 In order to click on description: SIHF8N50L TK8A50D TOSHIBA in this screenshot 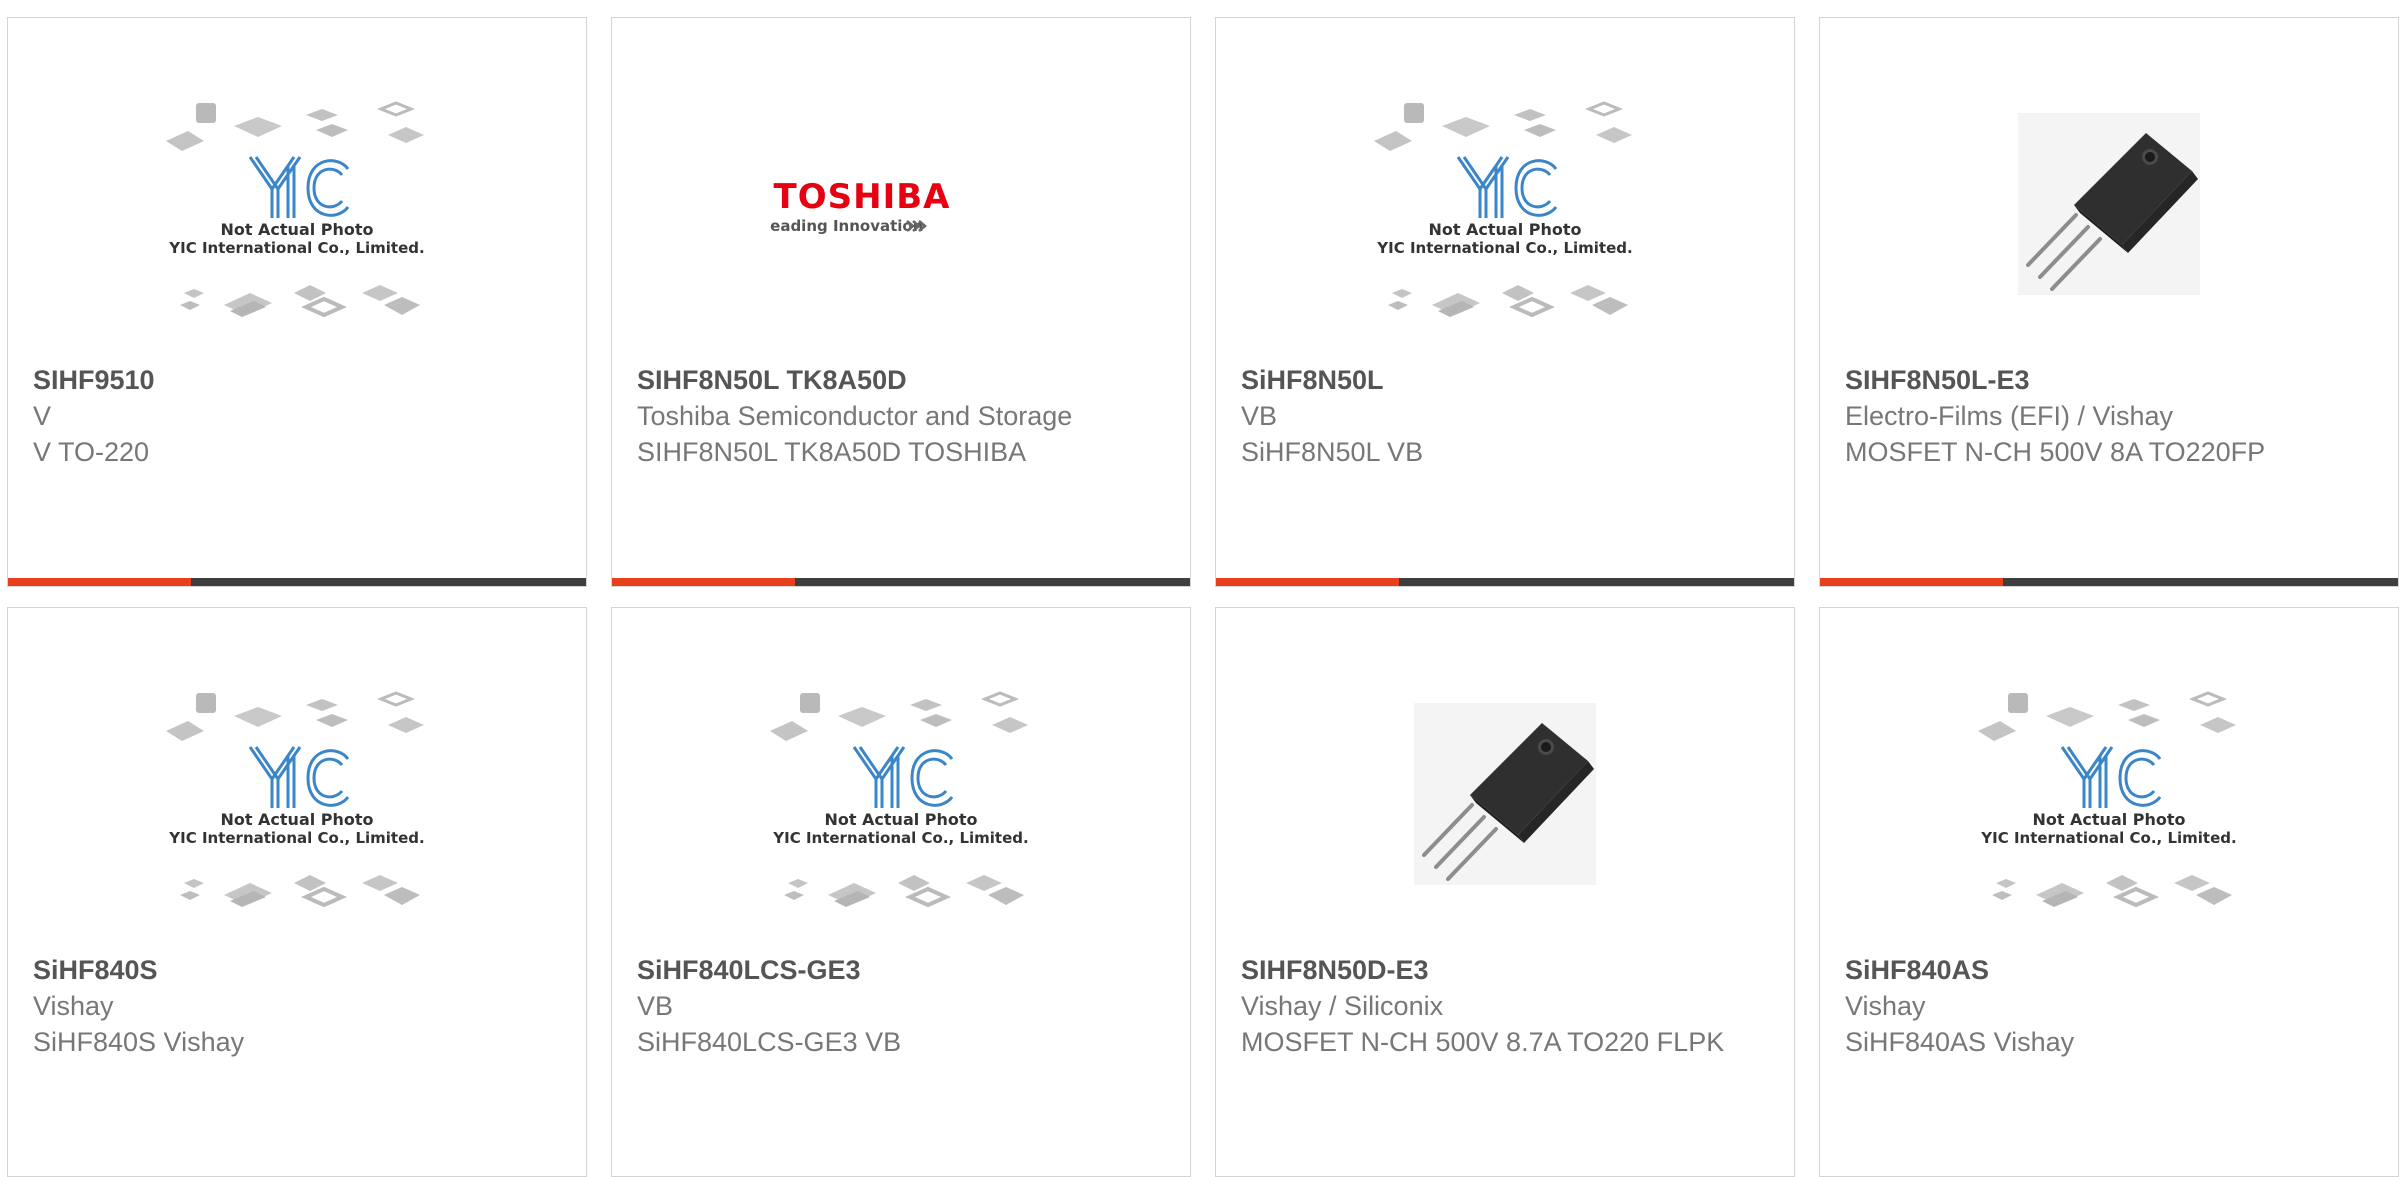, I will do `click(832, 452)`.